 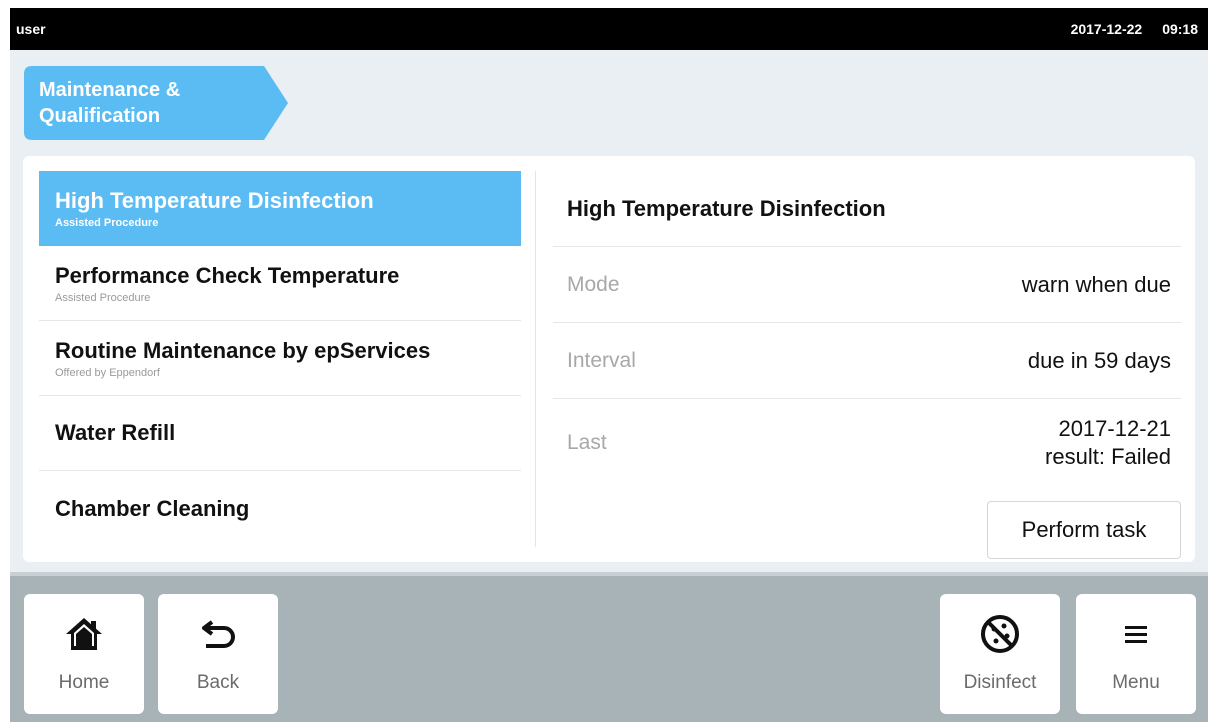 I want to click on user-name: user, so click(x=31, y=29).